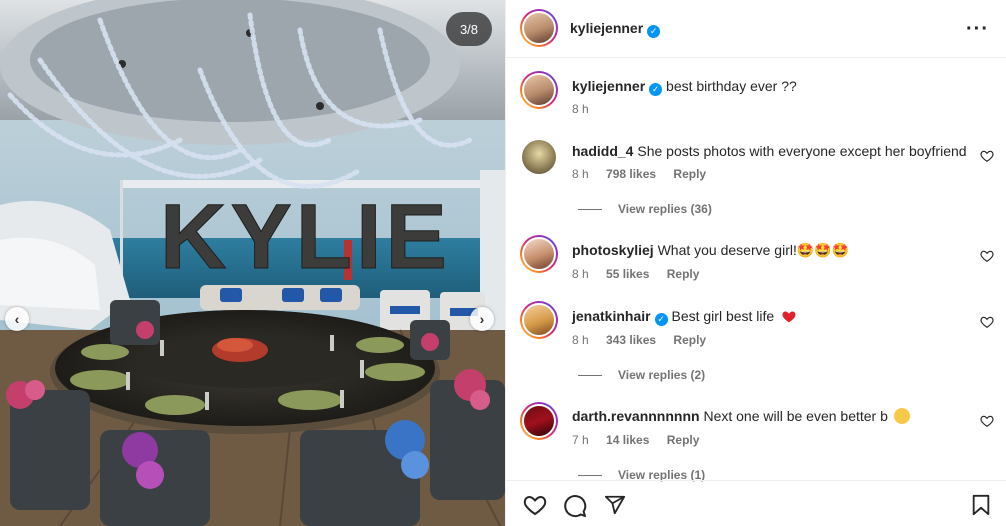 This screenshot has width=1006, height=526. Describe the element at coordinates (539, 28) in the screenshot. I see `author-avatar` at that location.